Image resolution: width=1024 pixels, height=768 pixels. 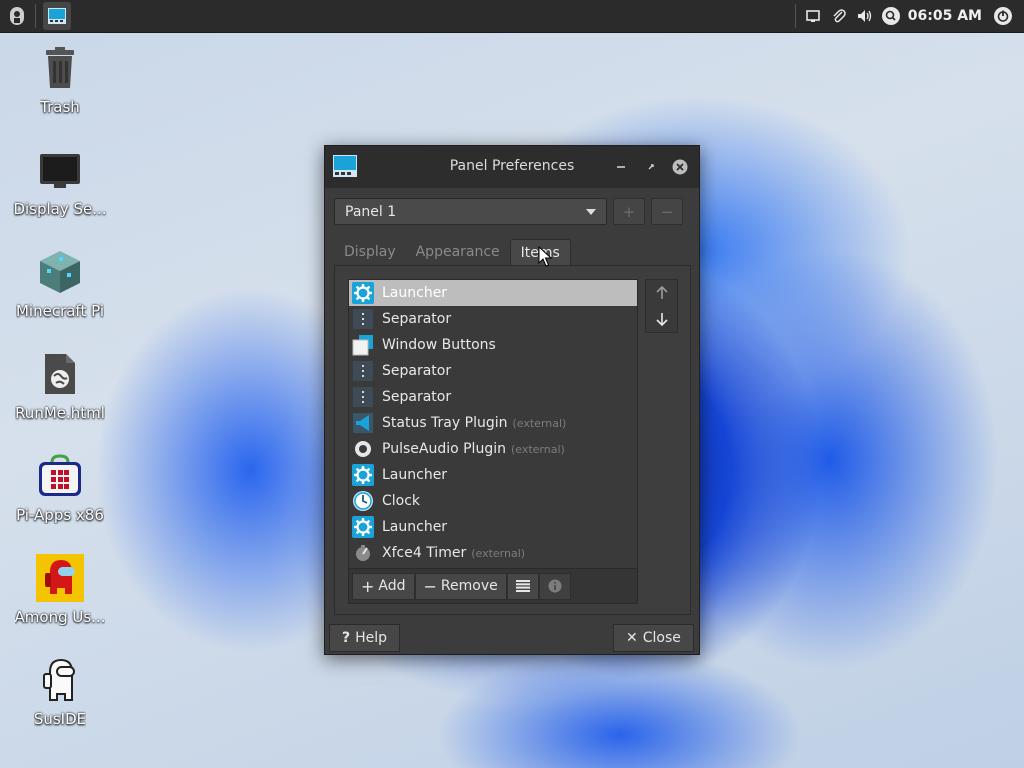 What do you see at coordinates (368, 586) in the screenshot?
I see `plus-icon: +` at bounding box center [368, 586].